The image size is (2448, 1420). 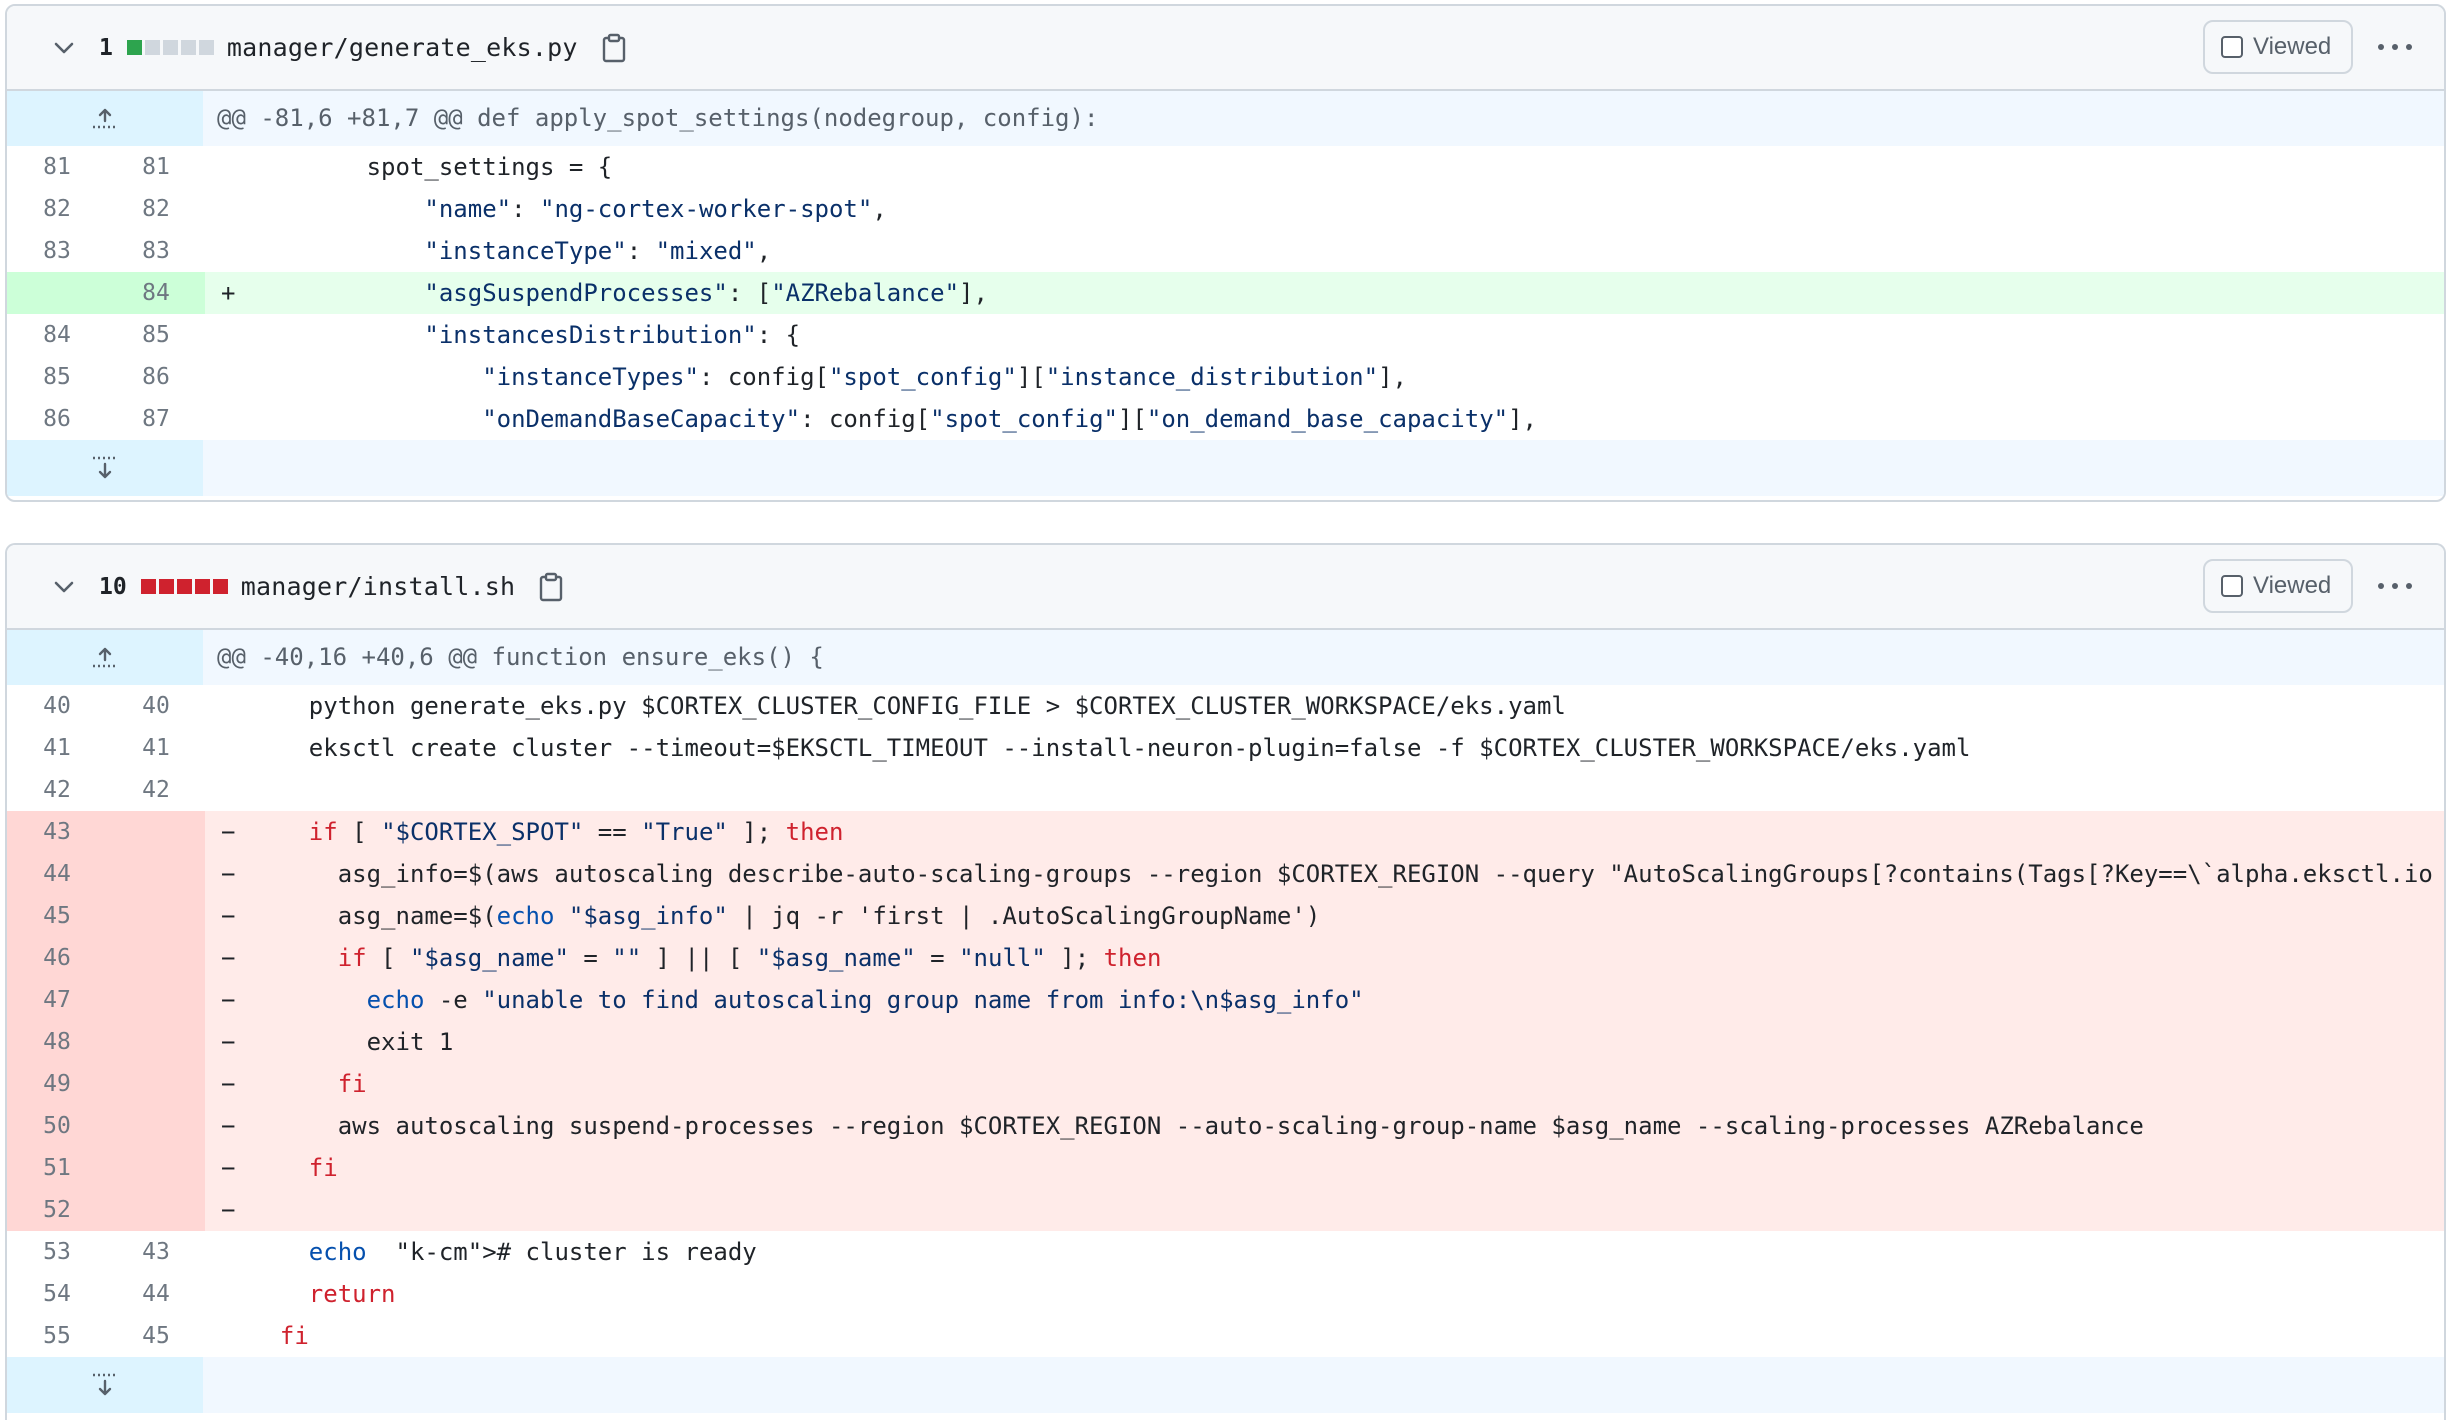 I want to click on file-header: 10 manager/install.sh Viewed, so click(x=1225, y=587).